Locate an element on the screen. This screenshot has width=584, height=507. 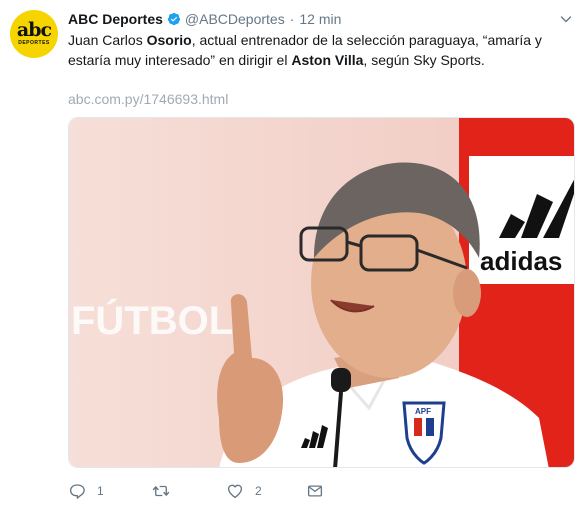
heart-icon is located at coordinates (235, 491).